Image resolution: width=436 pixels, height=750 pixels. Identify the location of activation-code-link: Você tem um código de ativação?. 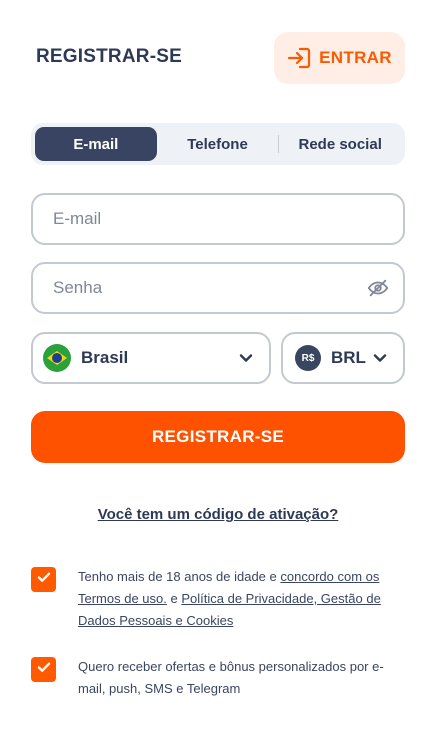
(218, 514).